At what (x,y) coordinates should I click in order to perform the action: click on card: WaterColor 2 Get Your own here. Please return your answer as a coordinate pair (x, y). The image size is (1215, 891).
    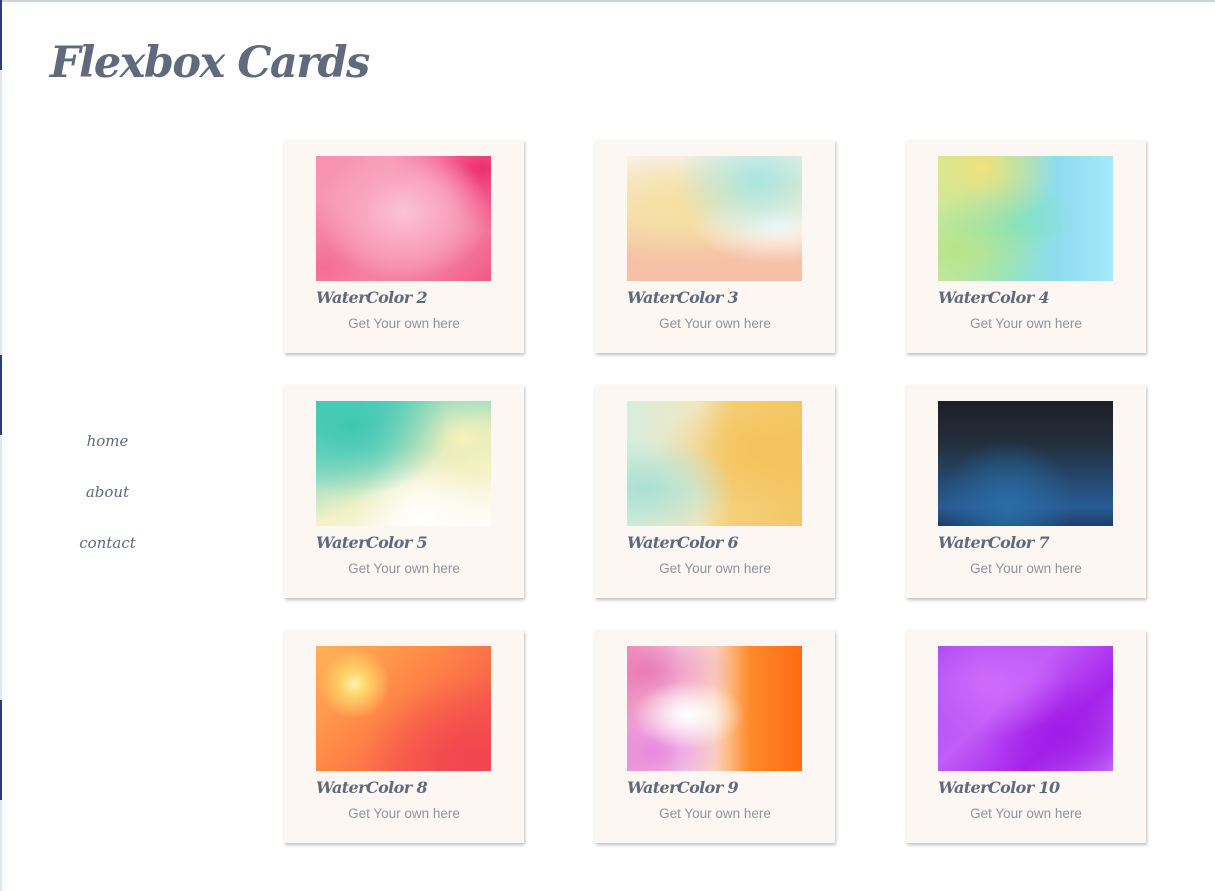
    Looking at the image, I should click on (404, 246).